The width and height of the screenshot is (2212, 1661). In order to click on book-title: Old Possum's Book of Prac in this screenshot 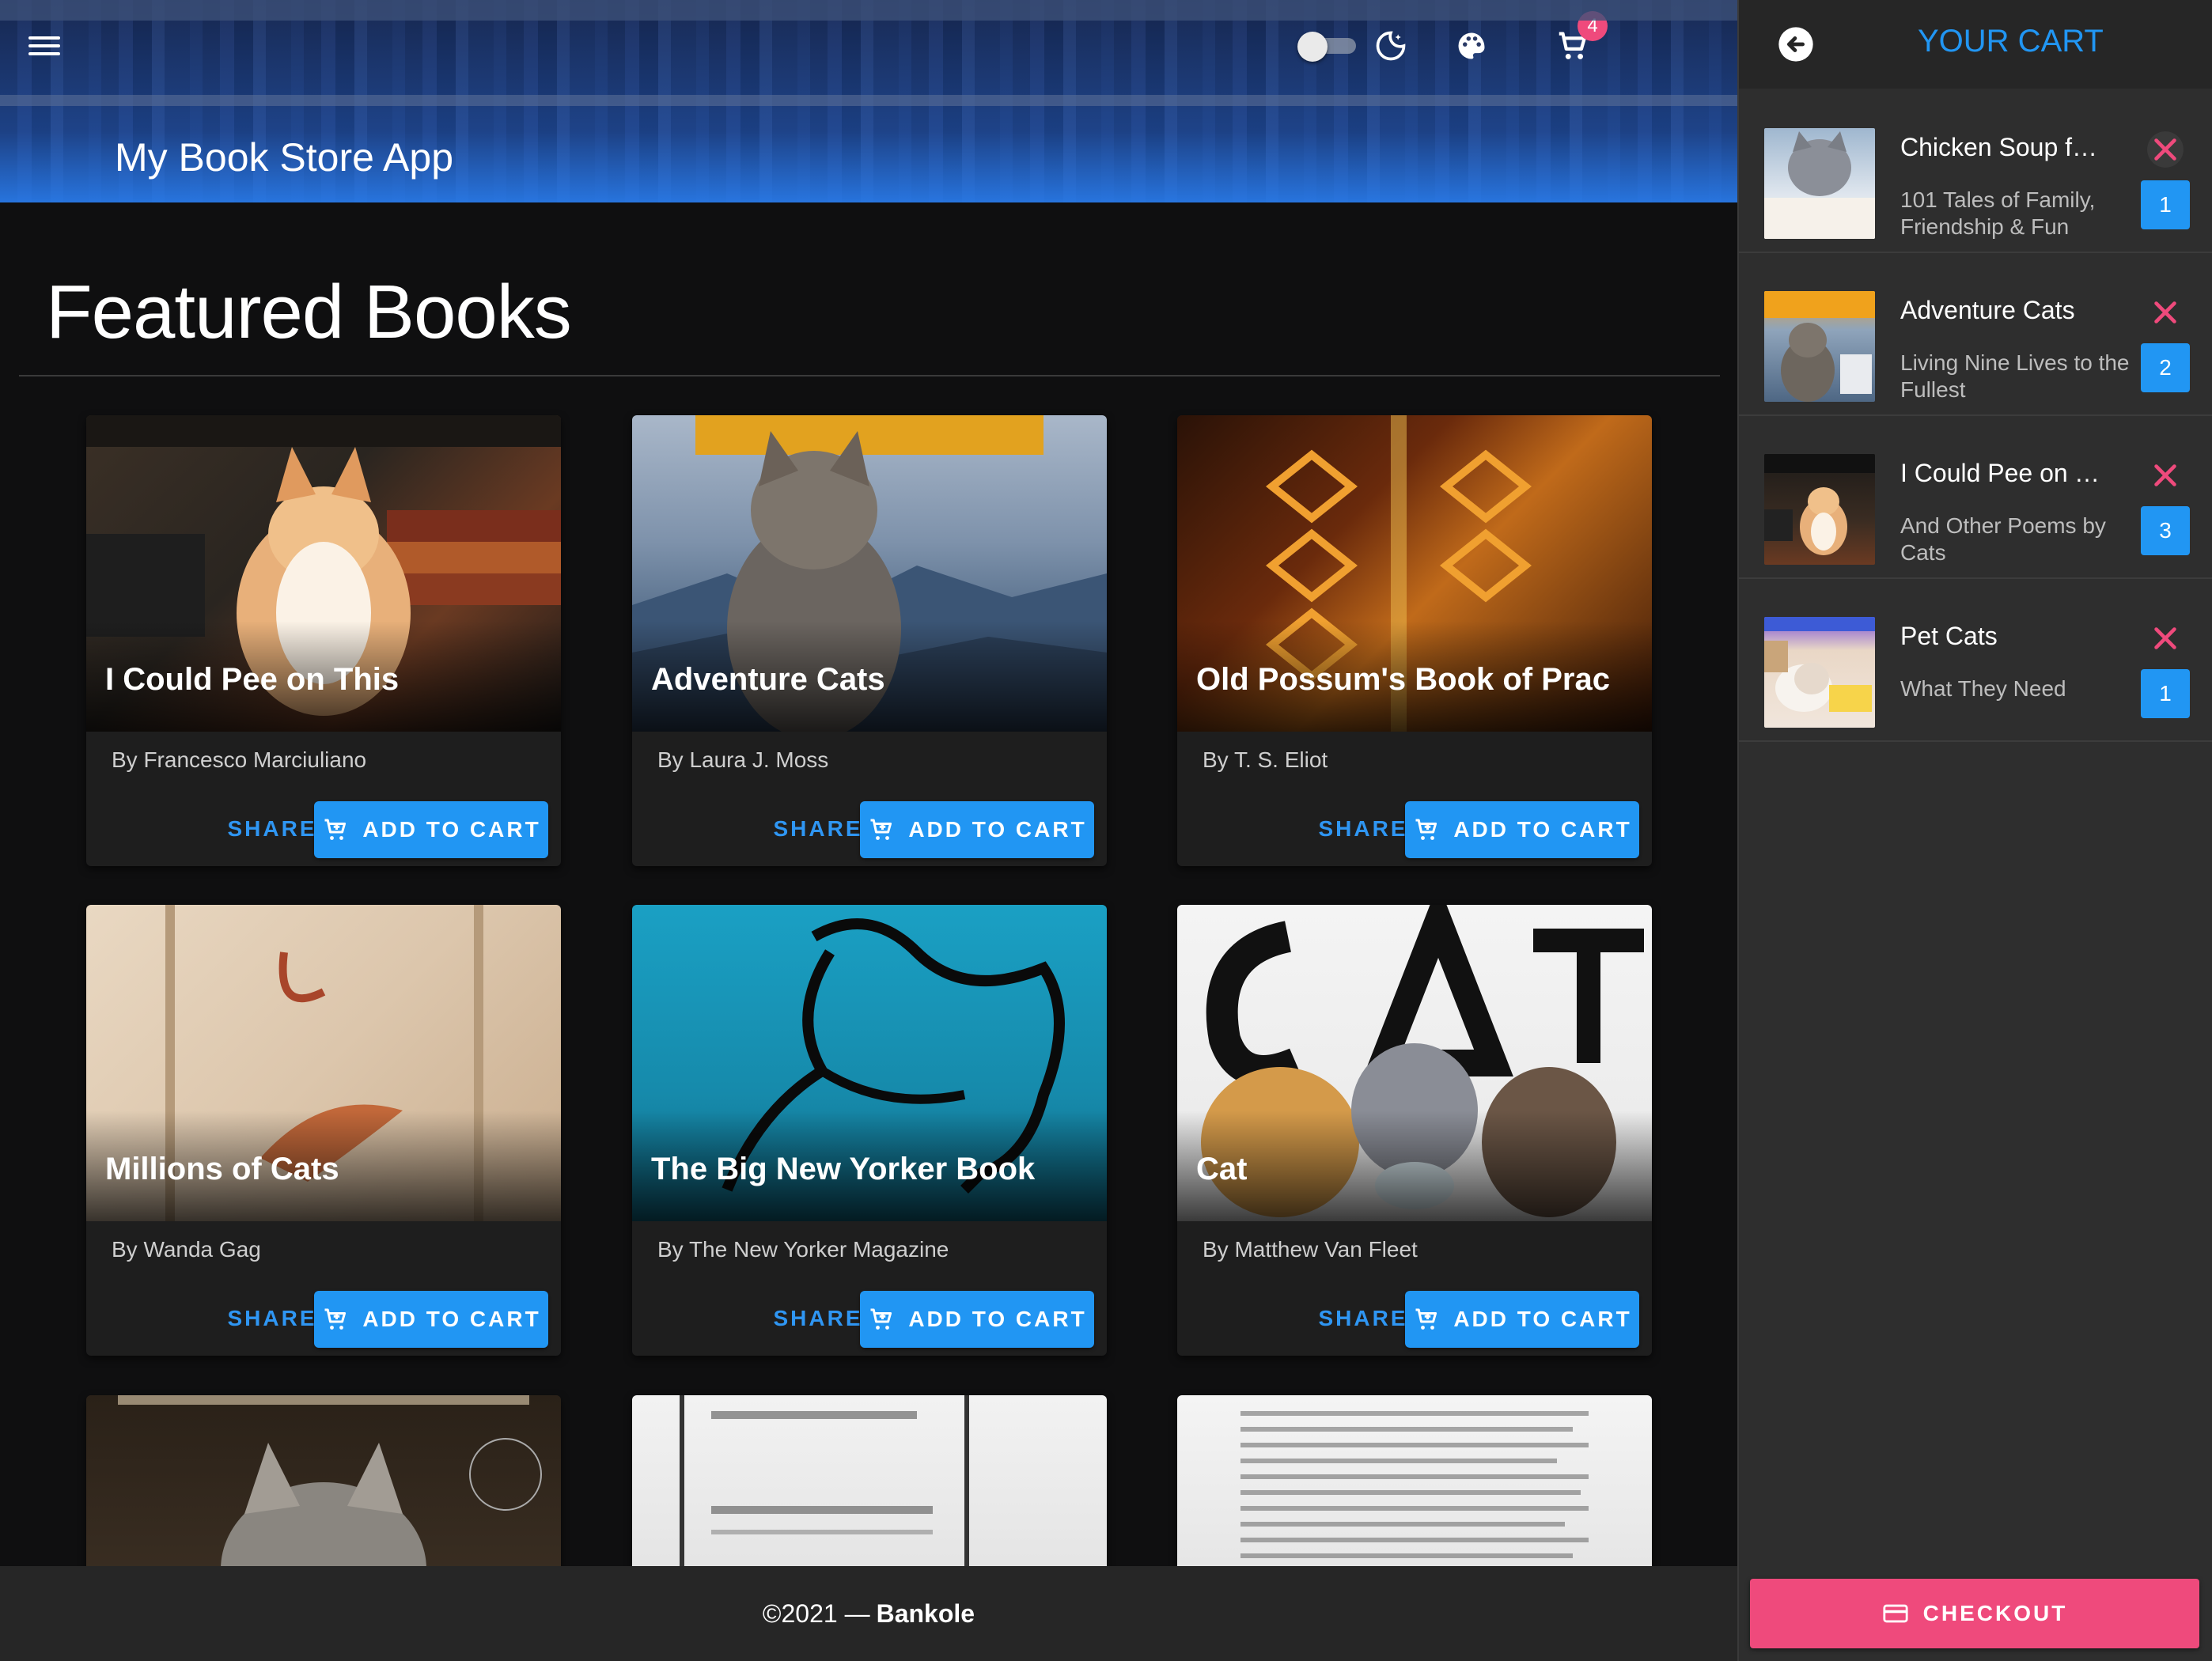, I will do `click(1403, 679)`.